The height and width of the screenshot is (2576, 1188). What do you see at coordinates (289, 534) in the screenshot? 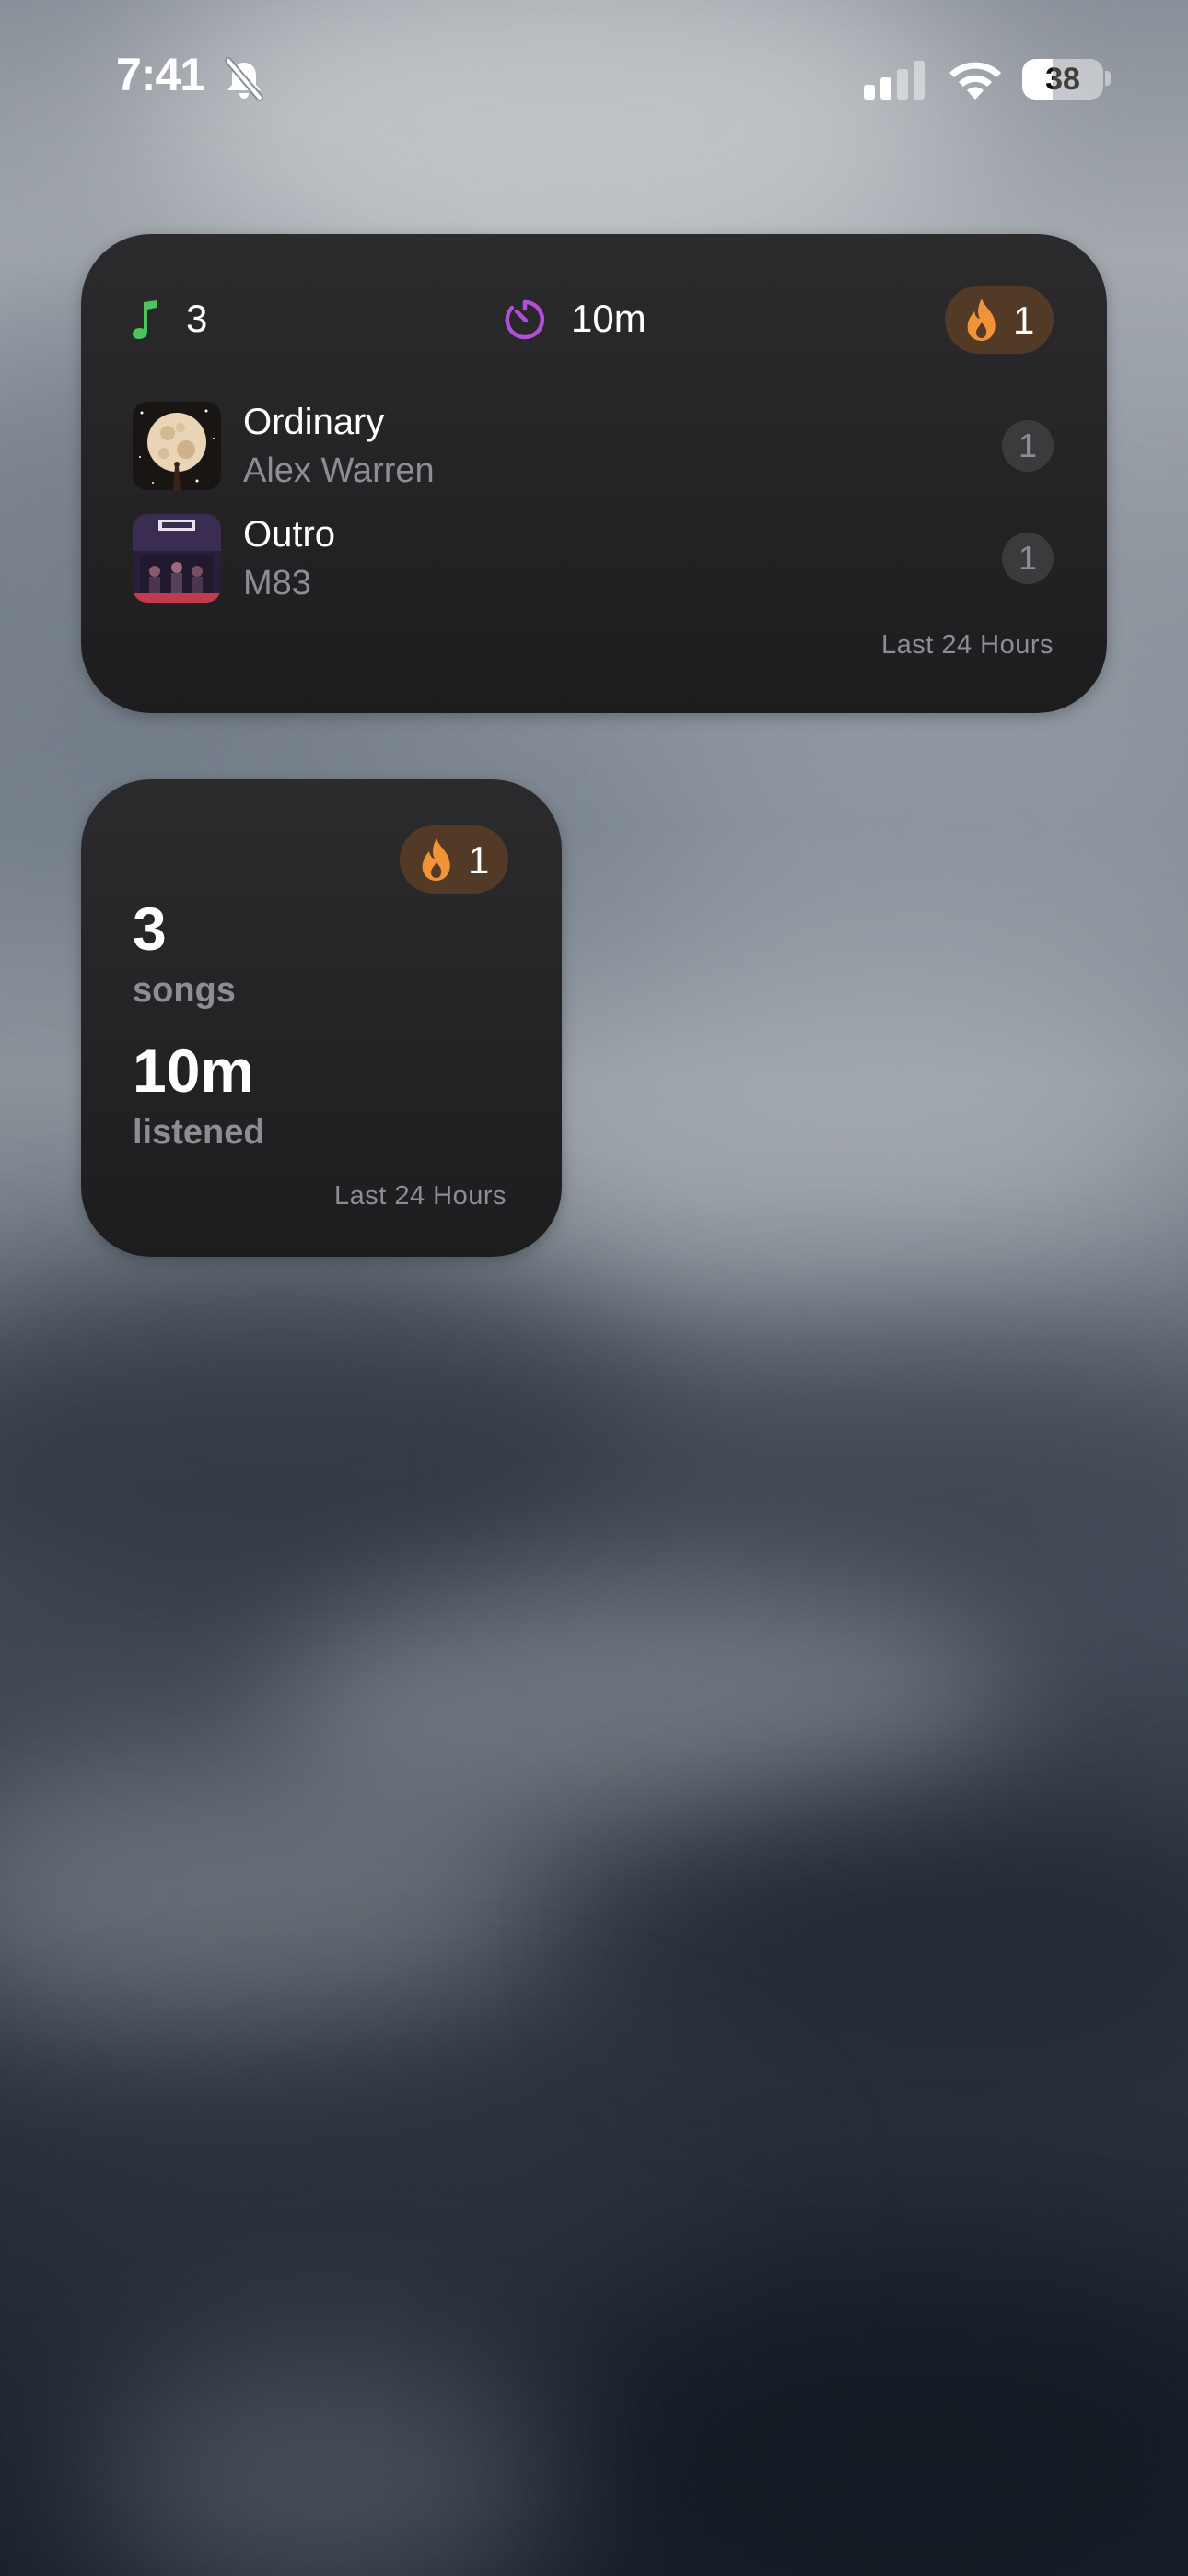
I see `track-title: Outro` at bounding box center [289, 534].